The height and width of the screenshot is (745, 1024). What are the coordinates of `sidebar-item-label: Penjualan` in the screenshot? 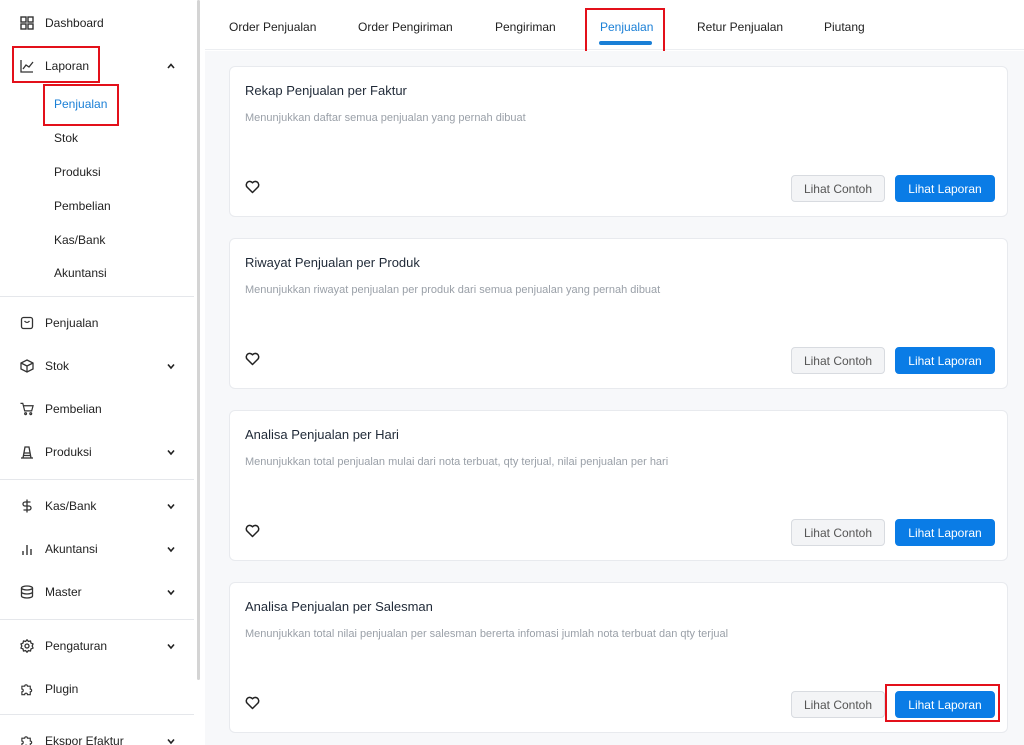 It's located at (72, 323).